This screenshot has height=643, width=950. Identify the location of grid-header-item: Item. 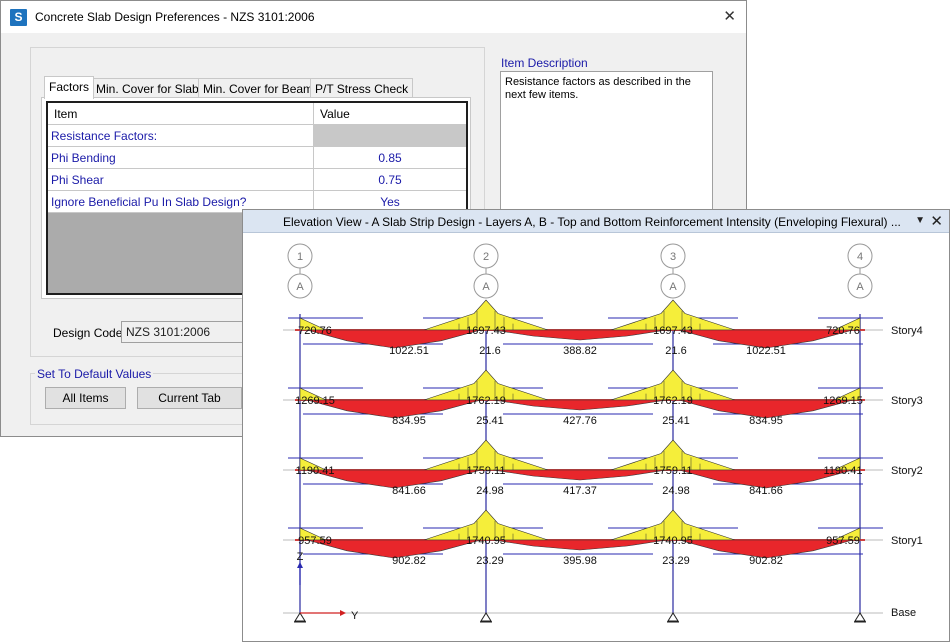
(181, 113).